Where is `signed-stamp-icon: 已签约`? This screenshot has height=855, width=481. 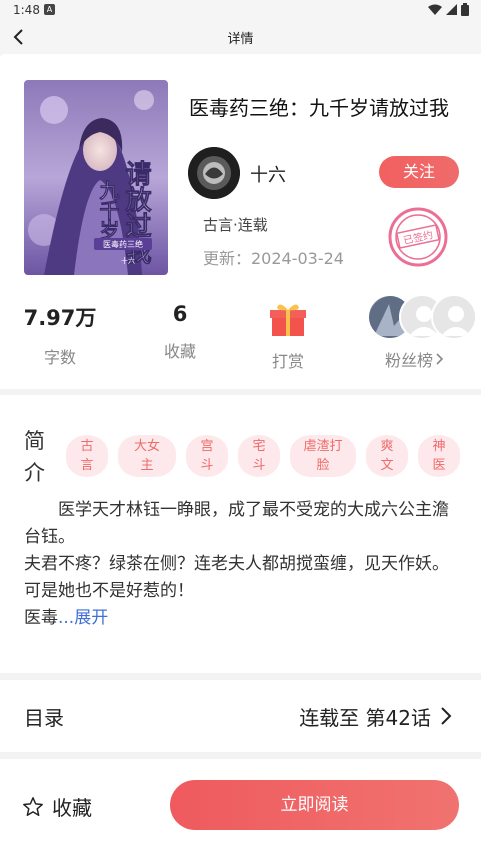
signed-stamp-icon: 已签约 is located at coordinates (418, 237).